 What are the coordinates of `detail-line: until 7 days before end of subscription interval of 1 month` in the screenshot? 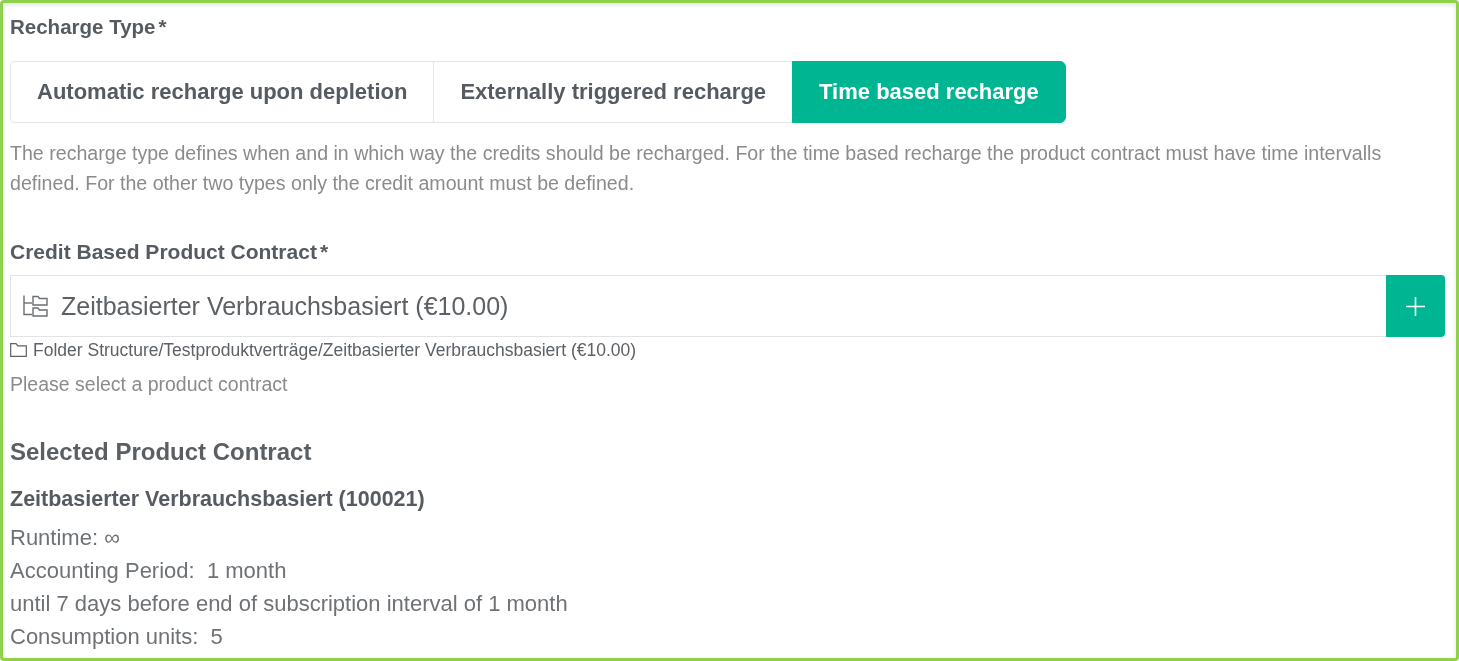 It's located at (289, 604).